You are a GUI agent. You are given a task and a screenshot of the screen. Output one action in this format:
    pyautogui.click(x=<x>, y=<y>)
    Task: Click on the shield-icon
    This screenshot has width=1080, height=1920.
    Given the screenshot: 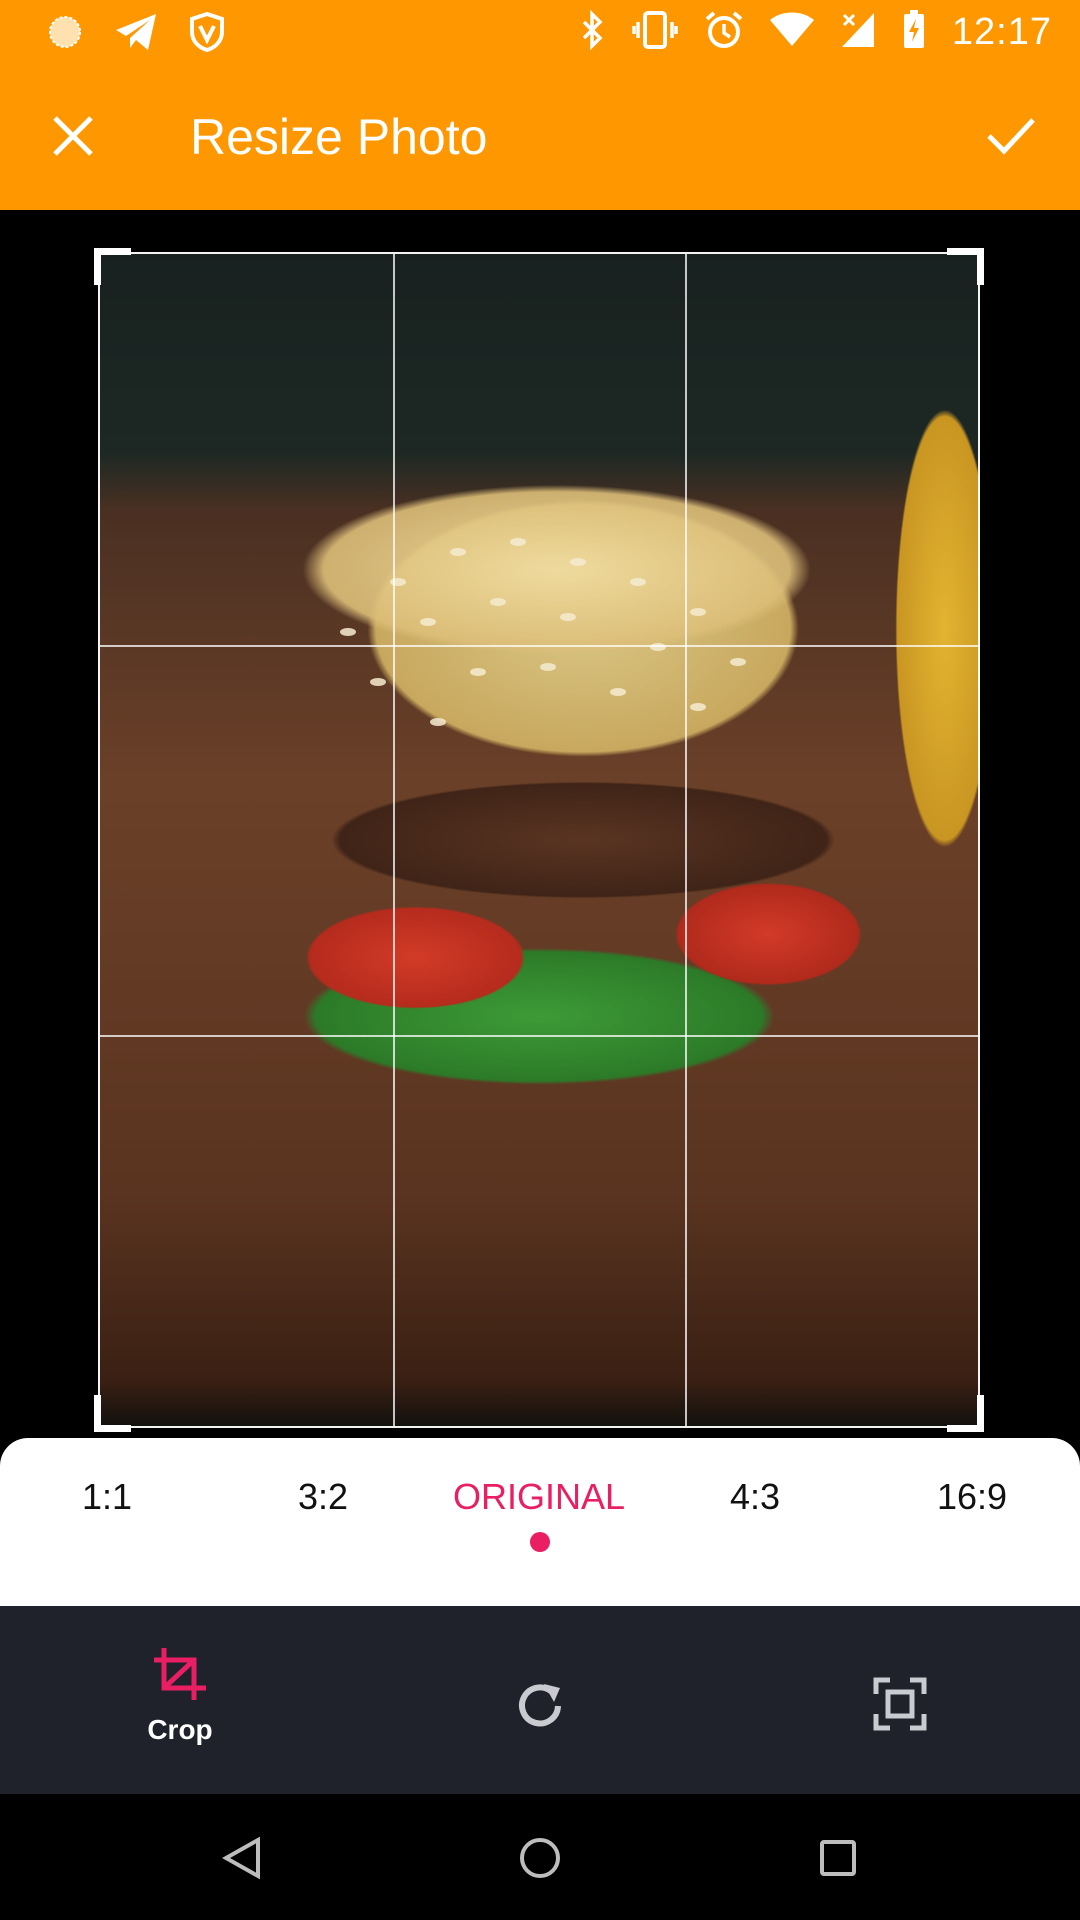 What is the action you would take?
    pyautogui.click(x=207, y=34)
    